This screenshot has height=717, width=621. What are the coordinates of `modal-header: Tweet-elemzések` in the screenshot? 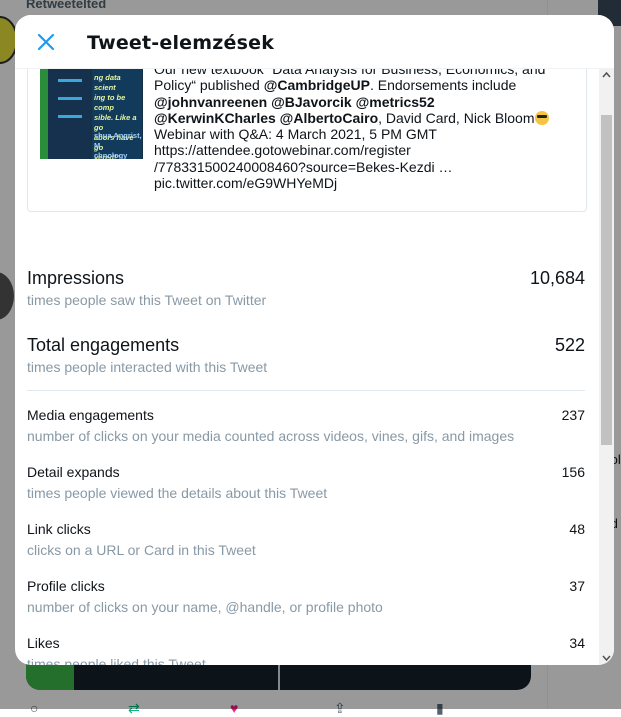 It's located at (314, 42).